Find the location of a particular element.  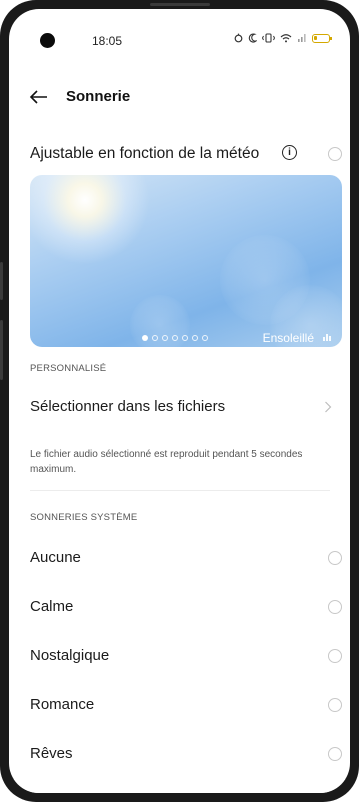

info-icon: i is located at coordinates (289, 152).